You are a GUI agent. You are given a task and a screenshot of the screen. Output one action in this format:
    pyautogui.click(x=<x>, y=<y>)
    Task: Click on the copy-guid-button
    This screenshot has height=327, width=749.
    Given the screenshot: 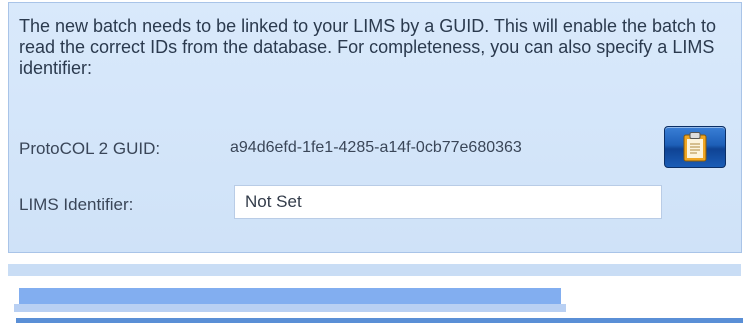 What is the action you would take?
    pyautogui.click(x=695, y=147)
    